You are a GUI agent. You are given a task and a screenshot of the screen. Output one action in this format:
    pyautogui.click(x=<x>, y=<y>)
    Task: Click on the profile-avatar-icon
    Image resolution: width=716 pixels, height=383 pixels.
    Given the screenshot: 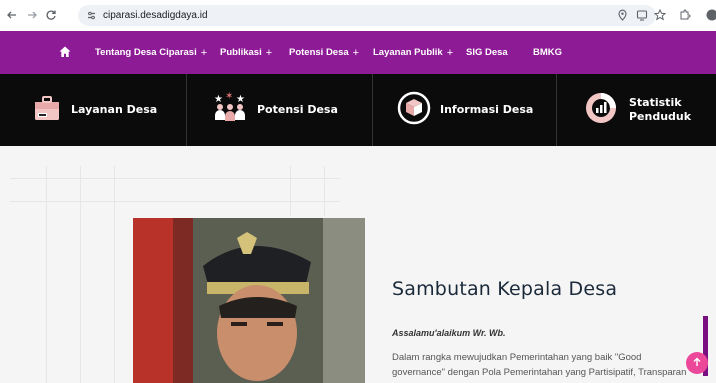 What is the action you would take?
    pyautogui.click(x=710, y=15)
    